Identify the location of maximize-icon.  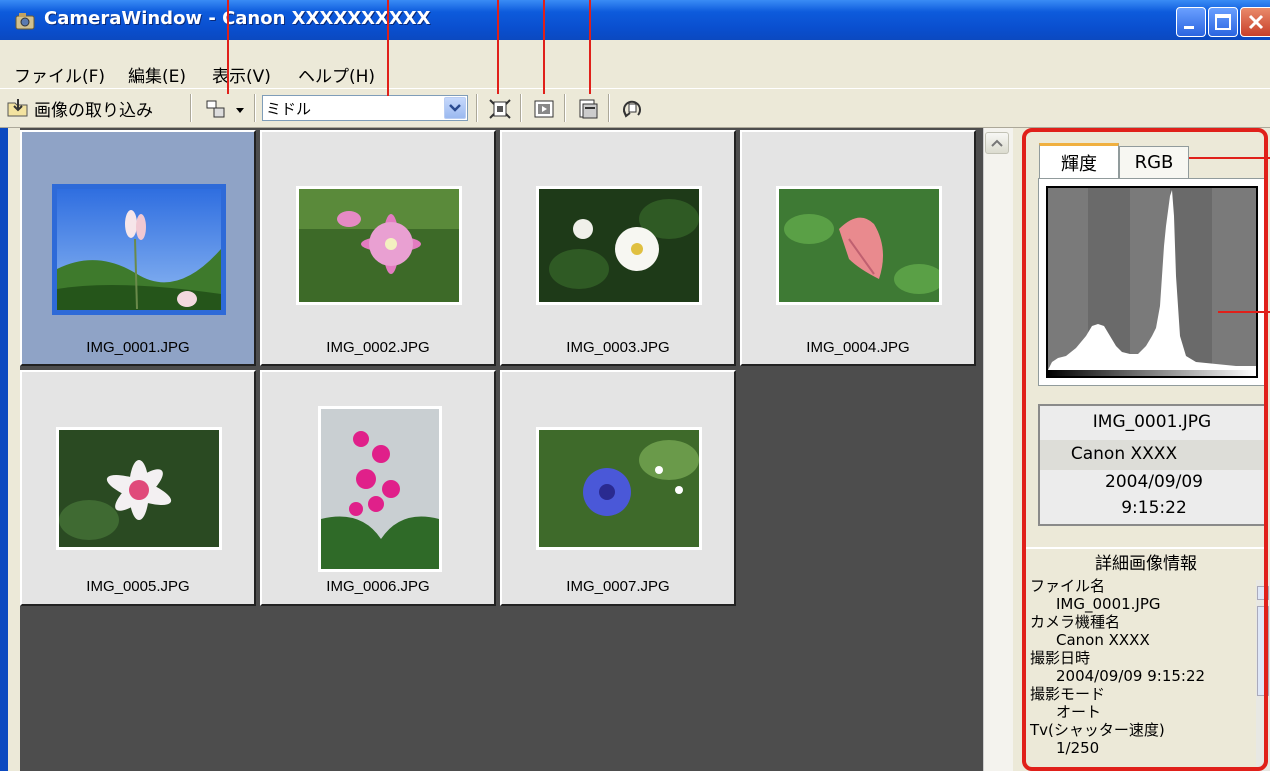
(1223, 22).